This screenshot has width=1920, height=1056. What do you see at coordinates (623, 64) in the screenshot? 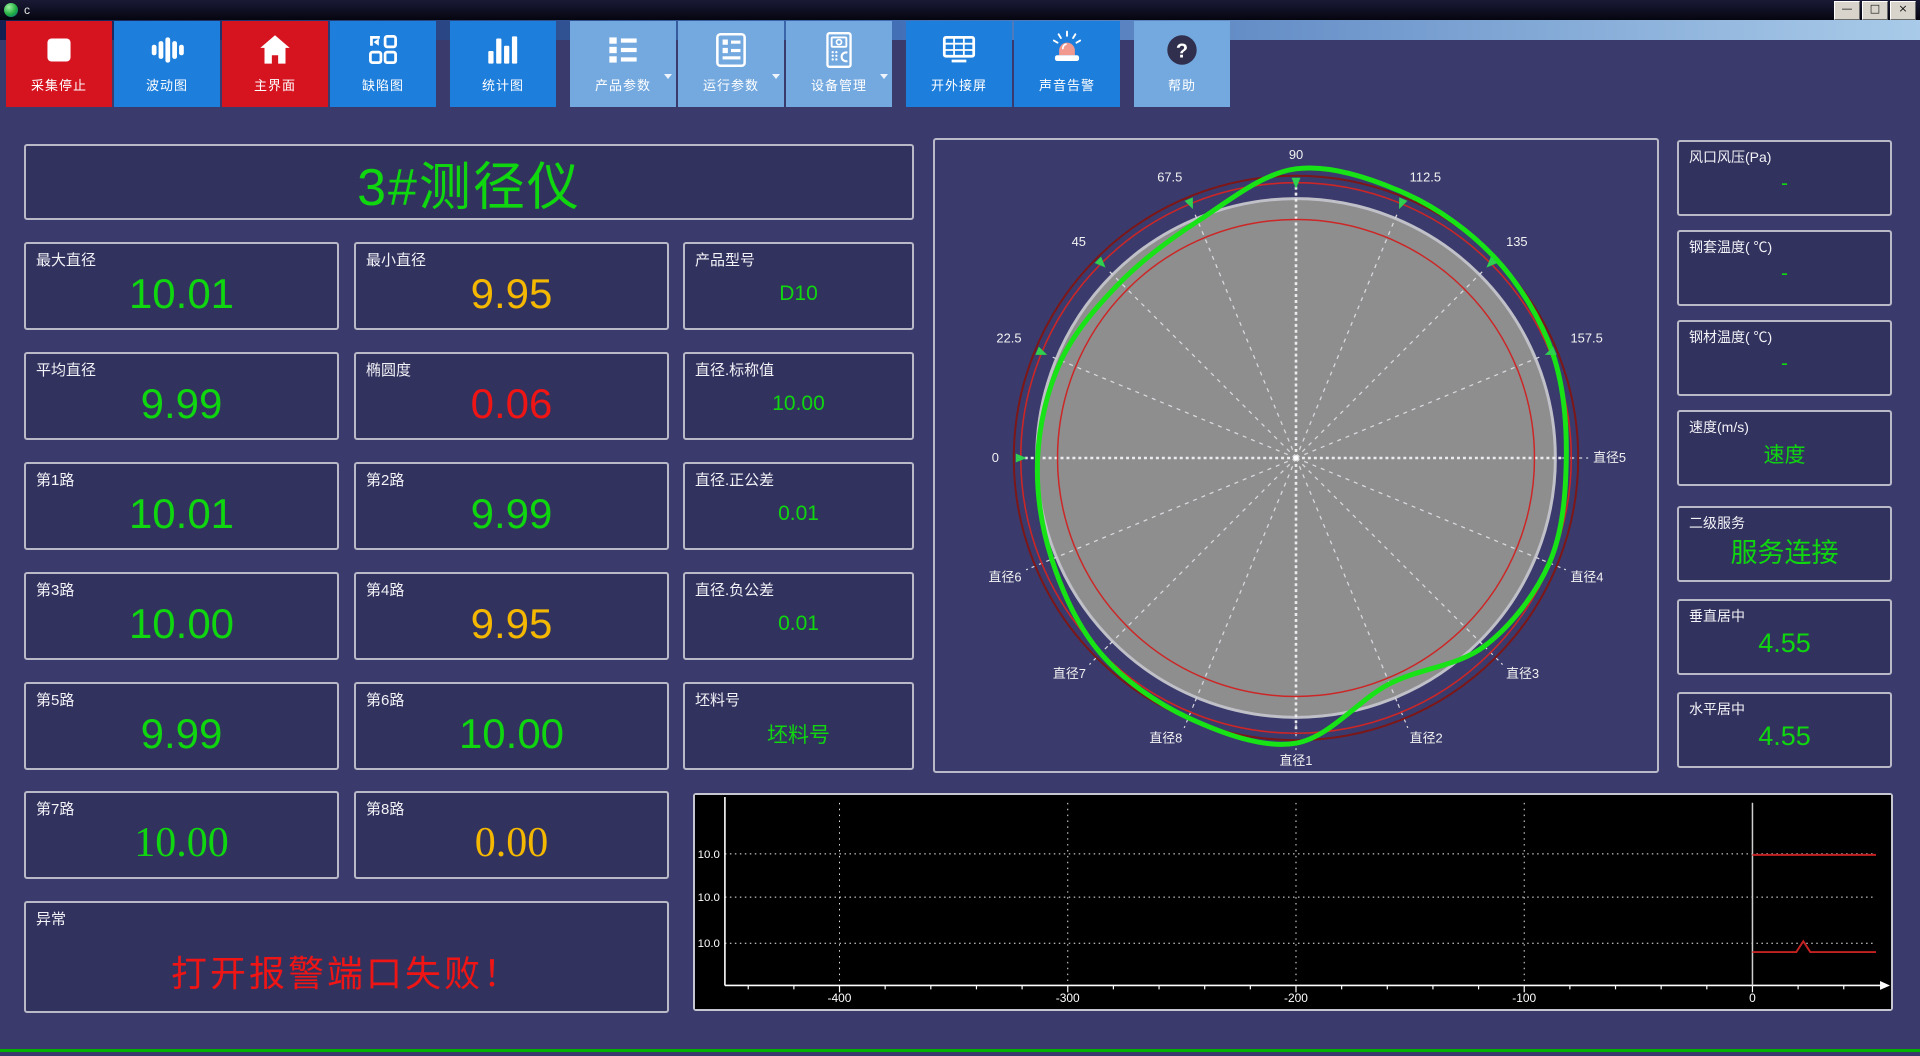
I see `toolbar-button-product-params: 产品参数` at bounding box center [623, 64].